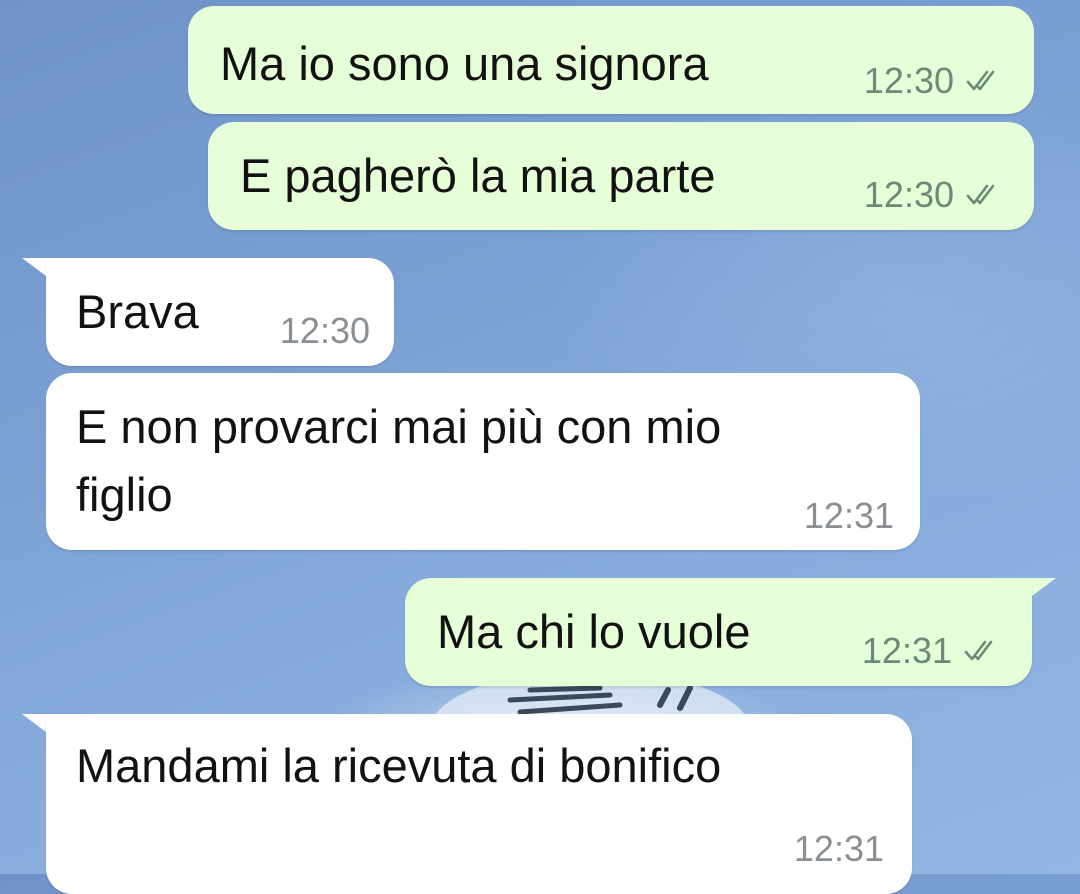 This screenshot has height=894, width=1080. I want to click on message-bubble-outgoing: Ma chi lo vuole 12:31, so click(718, 632).